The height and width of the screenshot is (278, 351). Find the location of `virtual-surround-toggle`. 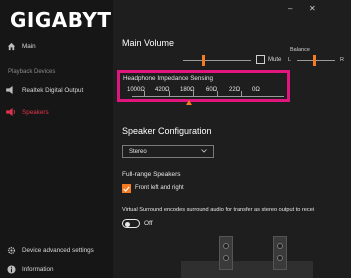

virtual-surround-toggle is located at coordinates (131, 223).